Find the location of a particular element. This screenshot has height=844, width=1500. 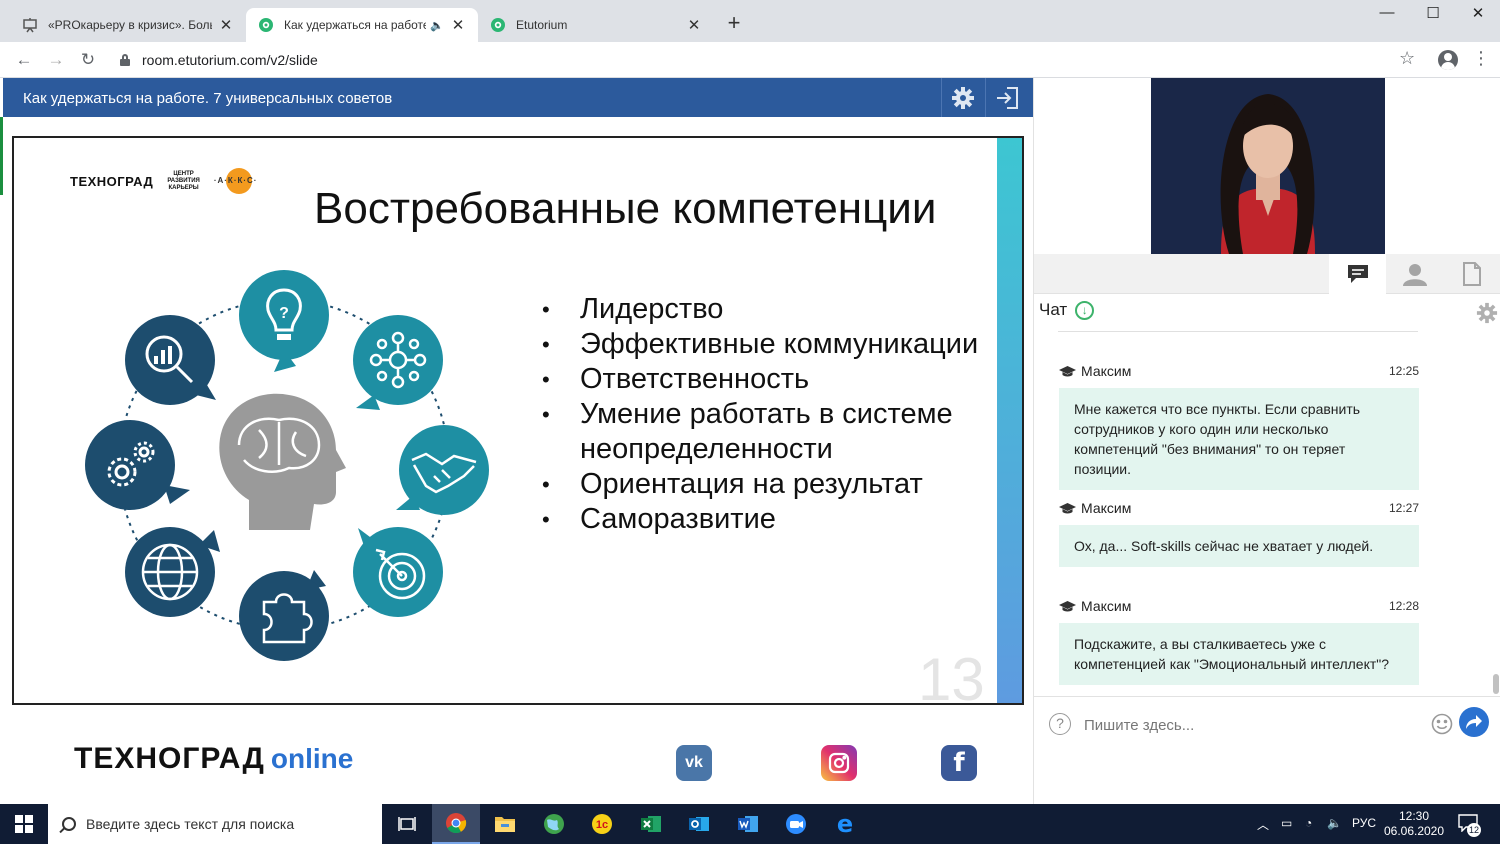

files-tab-button is located at coordinates (1471, 274).